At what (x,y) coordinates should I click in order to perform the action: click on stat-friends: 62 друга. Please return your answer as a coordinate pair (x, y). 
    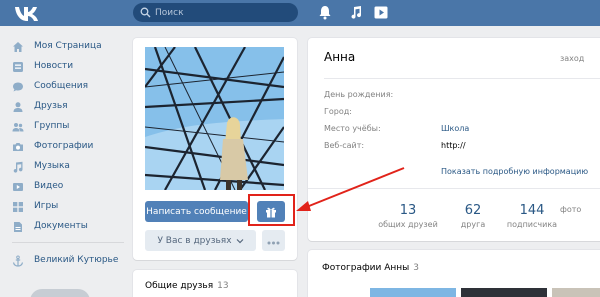
    Looking at the image, I should click on (473, 216).